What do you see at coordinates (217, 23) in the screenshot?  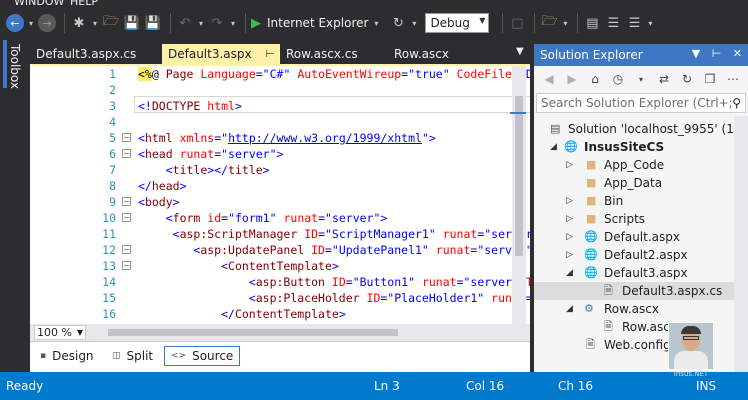 I see `redo-icon: ↷` at bounding box center [217, 23].